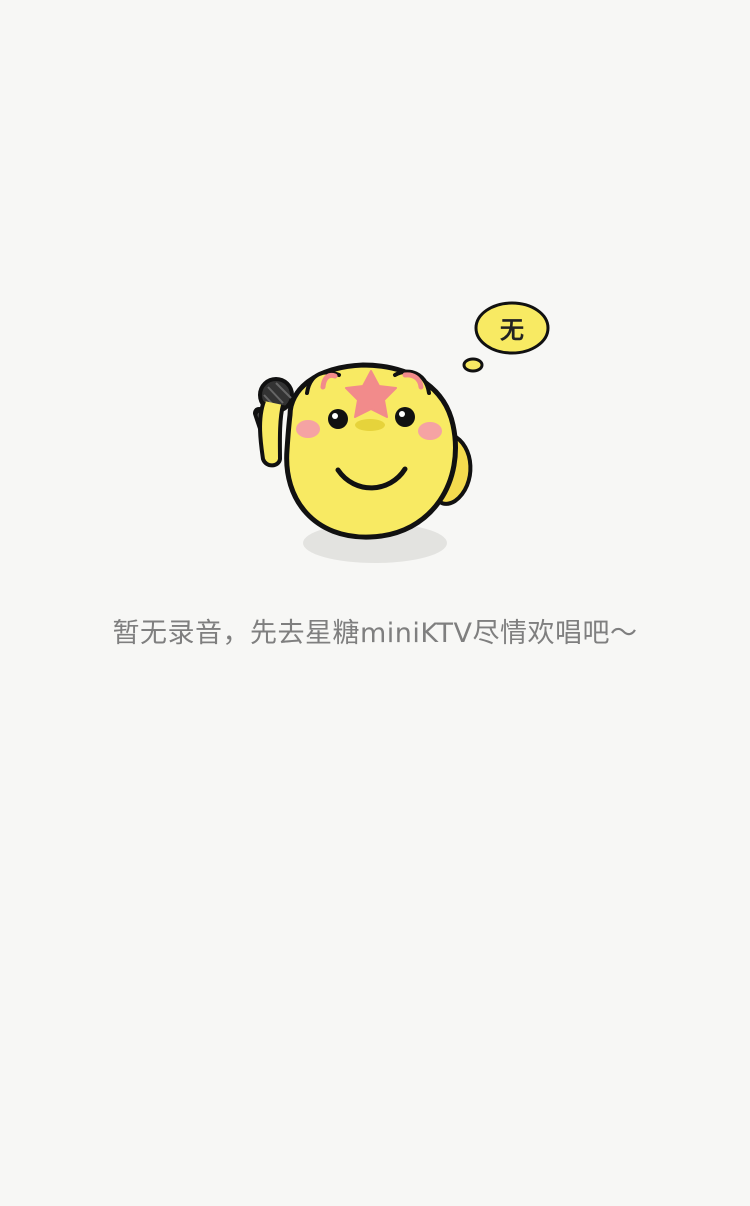 This screenshot has height=1206, width=750. Describe the element at coordinates (512, 330) in the screenshot. I see `thought-bubble-text: 无` at that location.